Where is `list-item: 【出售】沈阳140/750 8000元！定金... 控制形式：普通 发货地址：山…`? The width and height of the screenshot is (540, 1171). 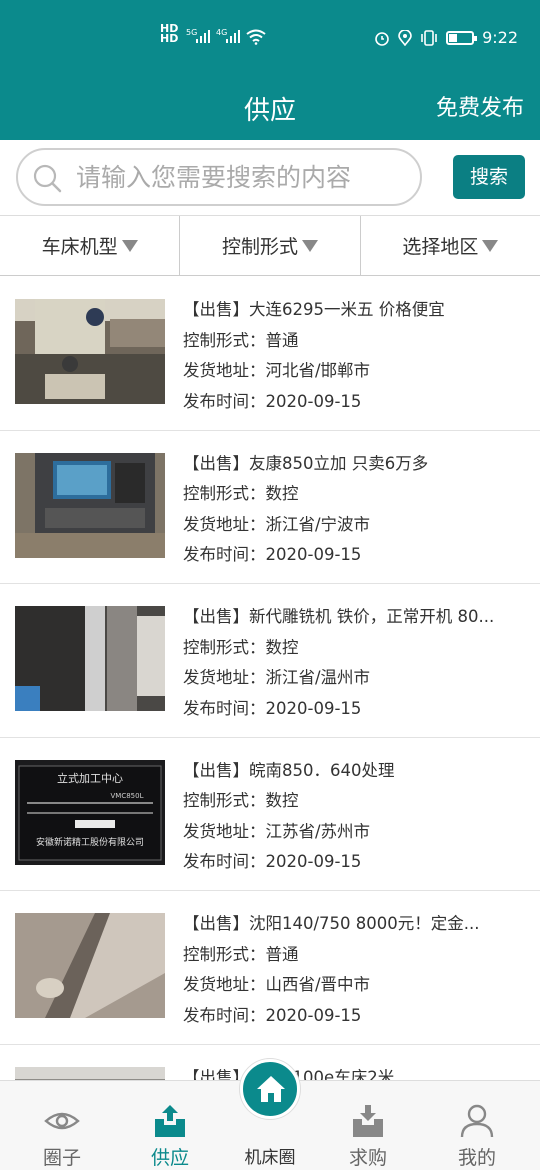 list-item: 【出售】沈阳140/750 8000元！定金... 控制形式：普通 发货地址：山… is located at coordinates (270, 968).